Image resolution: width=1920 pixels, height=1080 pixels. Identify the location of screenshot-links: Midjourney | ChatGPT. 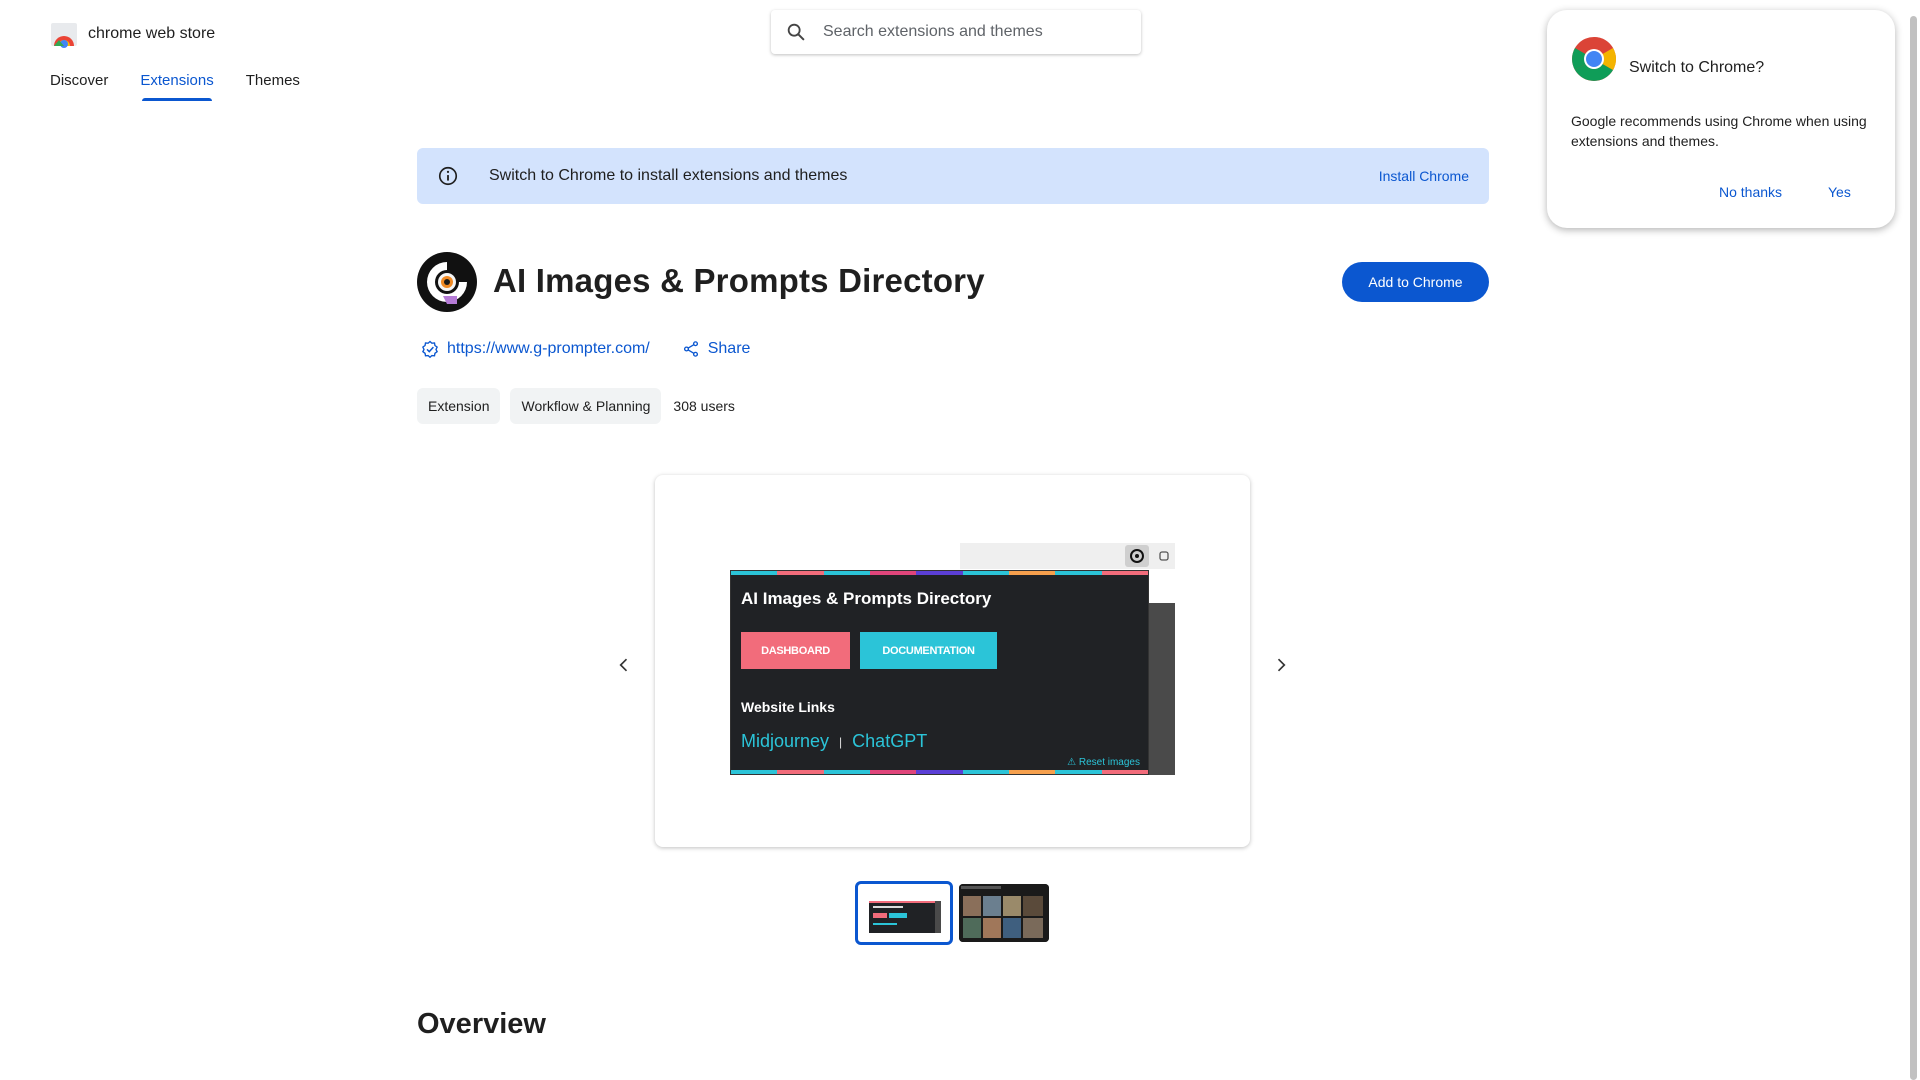
(834, 741).